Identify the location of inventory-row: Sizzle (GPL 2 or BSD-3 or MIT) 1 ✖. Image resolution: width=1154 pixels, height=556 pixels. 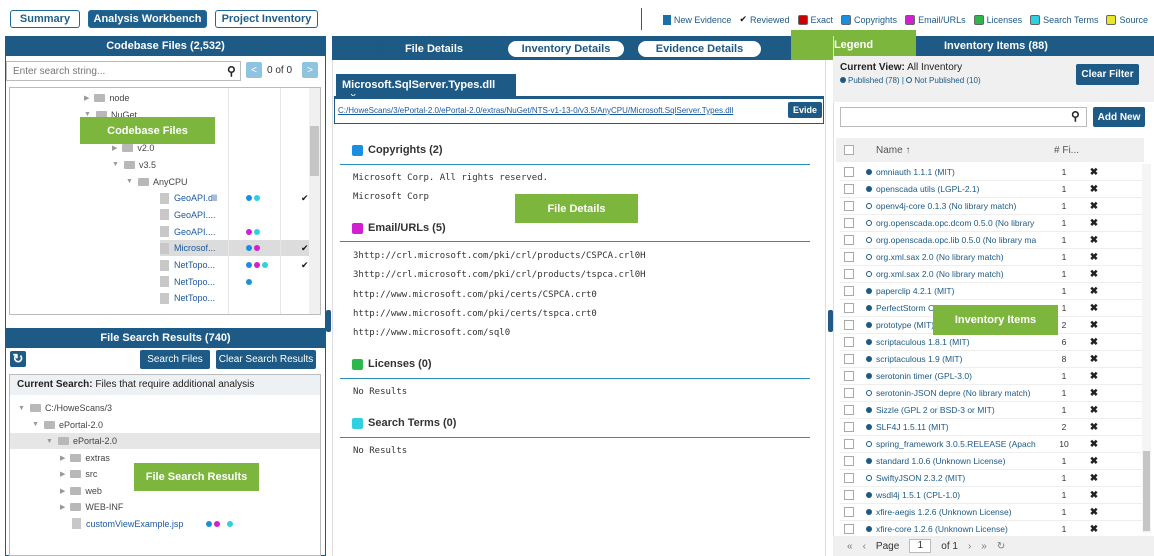
(993, 410).